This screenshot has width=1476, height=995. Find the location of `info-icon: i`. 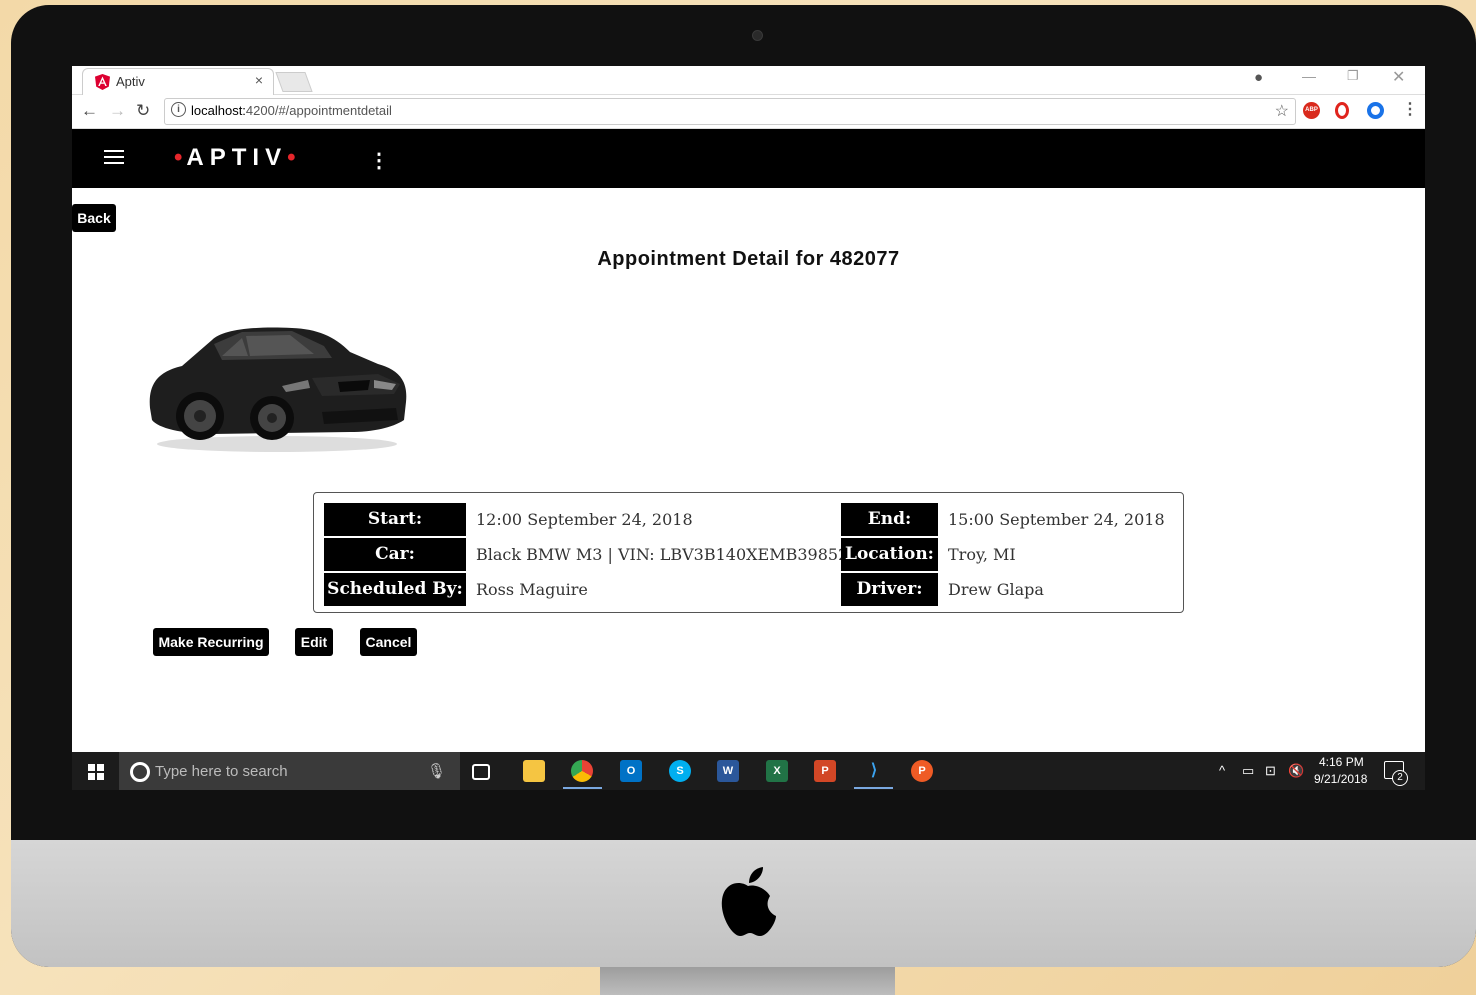

info-icon: i is located at coordinates (178, 109).